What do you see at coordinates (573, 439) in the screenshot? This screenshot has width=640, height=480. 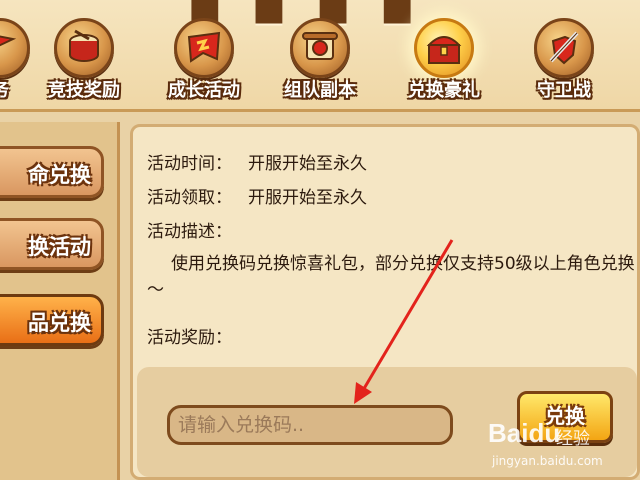 I see `watermark-sub: 经验` at bounding box center [573, 439].